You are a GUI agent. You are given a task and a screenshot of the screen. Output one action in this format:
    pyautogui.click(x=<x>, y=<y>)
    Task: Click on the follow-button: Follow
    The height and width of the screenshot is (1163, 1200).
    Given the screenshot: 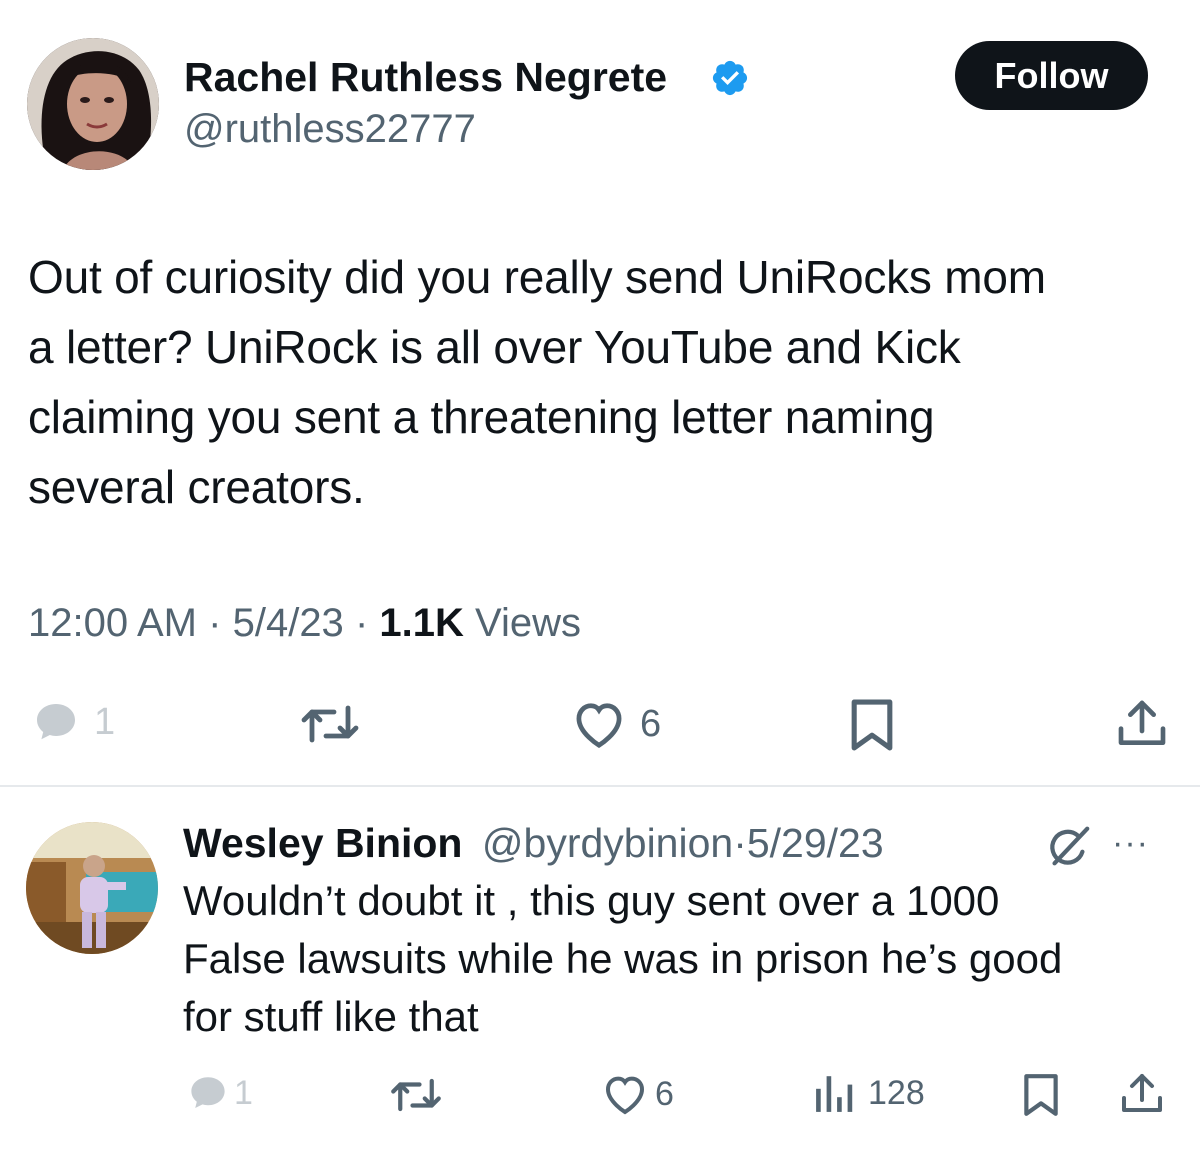 What is the action you would take?
    pyautogui.click(x=1051, y=75)
    